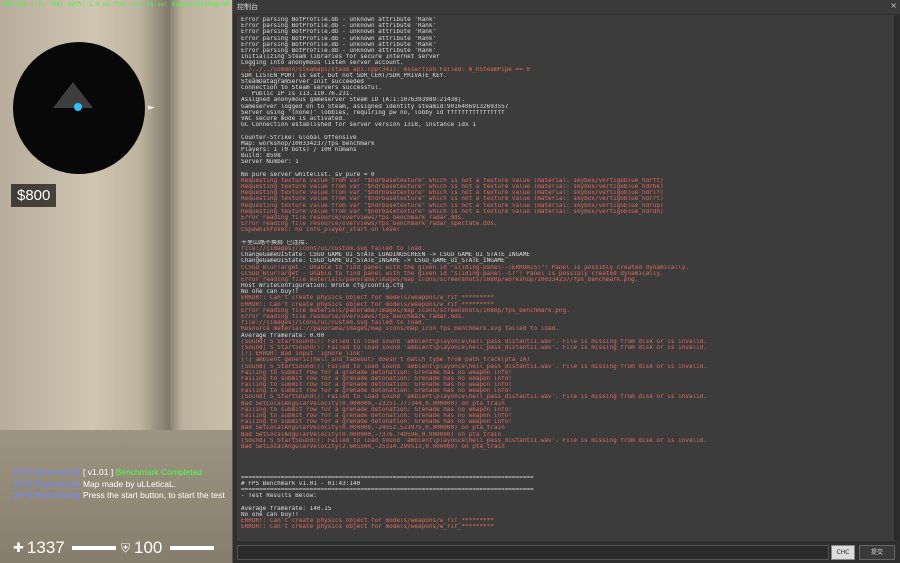 Image resolution: width=900 pixels, height=563 pixels. I want to click on console-title: 控制台, so click(247, 7).